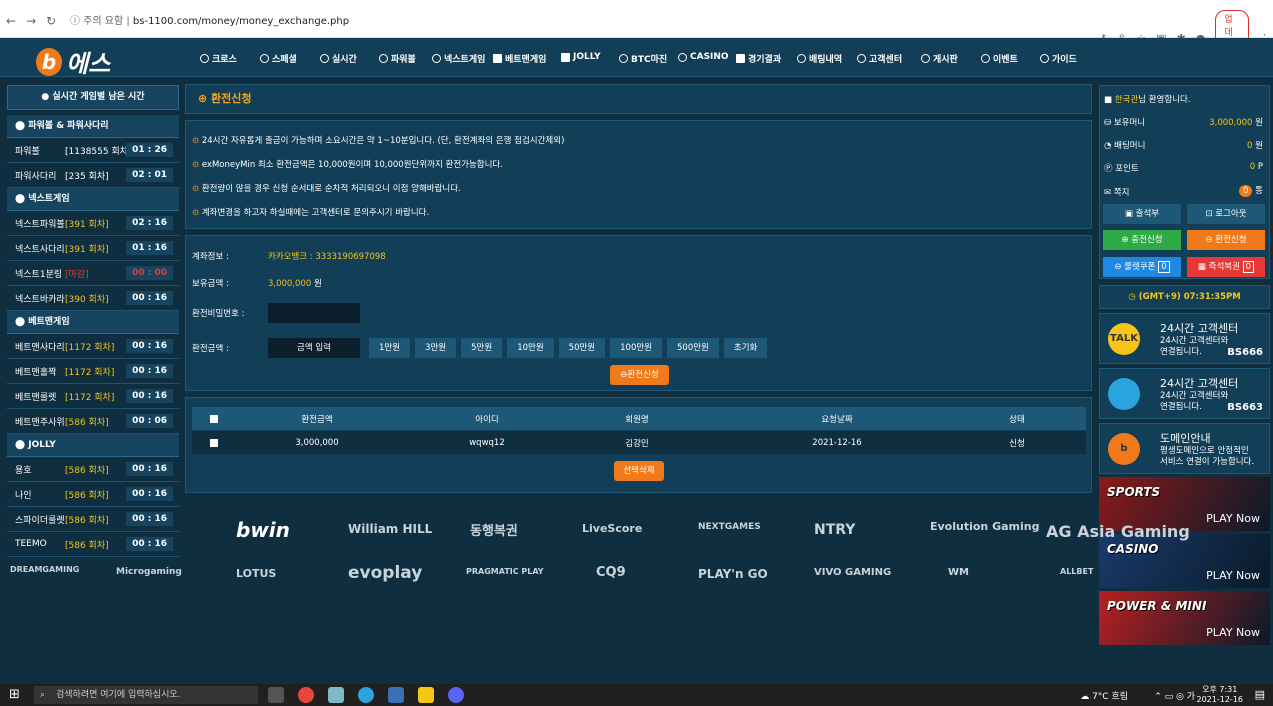  I want to click on amount-button: 100만원, so click(636, 348).